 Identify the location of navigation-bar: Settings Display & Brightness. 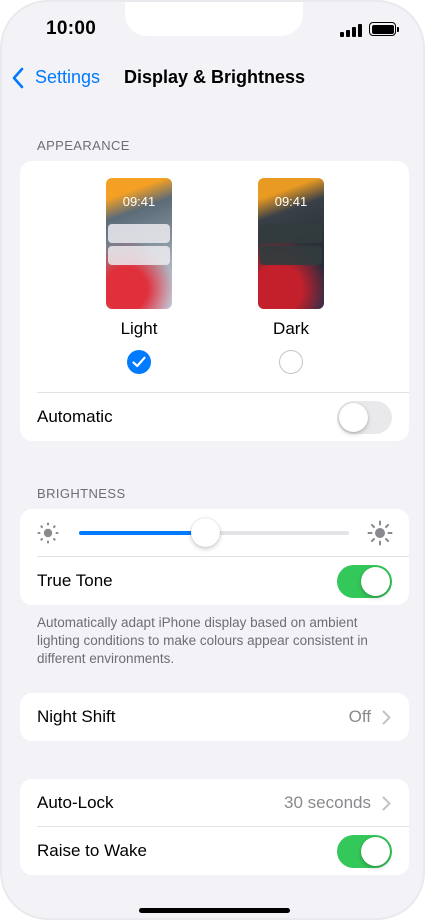
(212, 78).